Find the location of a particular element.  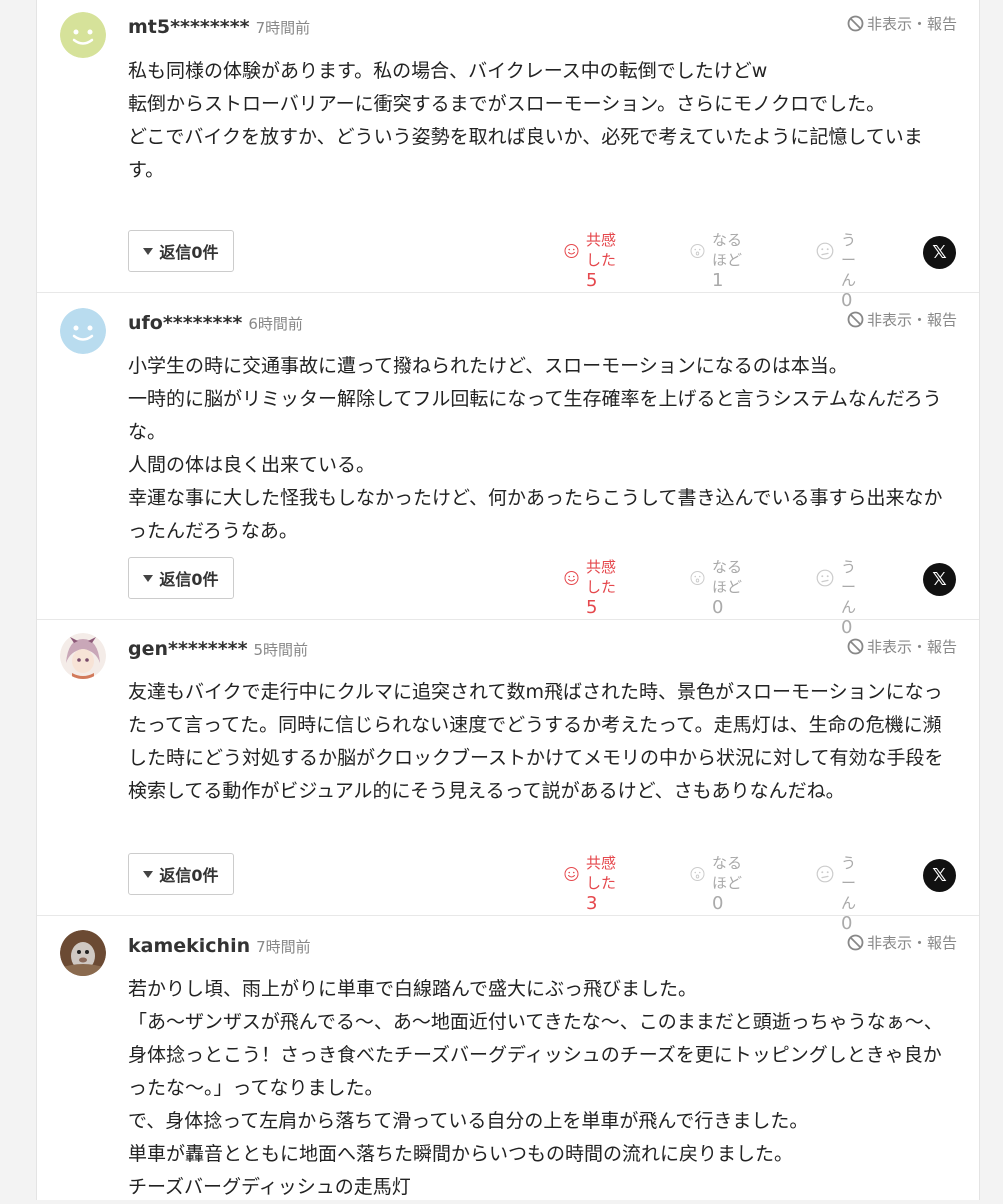

comment-username: mt5******** 7時間前 is located at coordinates (219, 27).